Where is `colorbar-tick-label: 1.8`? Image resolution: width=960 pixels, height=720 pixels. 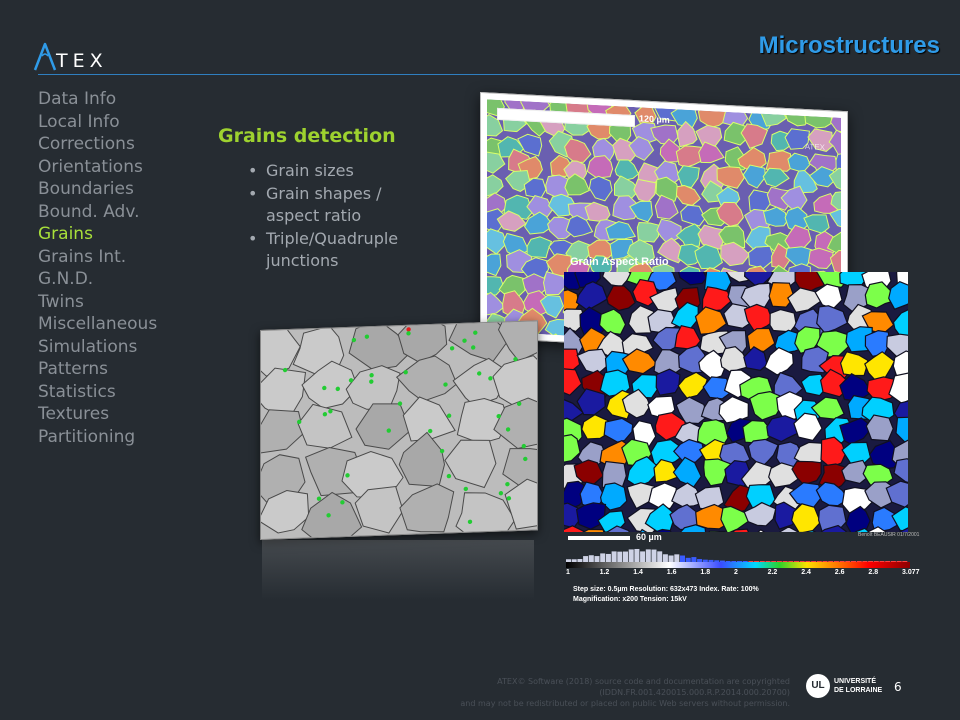 colorbar-tick-label: 1.8 is located at coordinates (705, 572).